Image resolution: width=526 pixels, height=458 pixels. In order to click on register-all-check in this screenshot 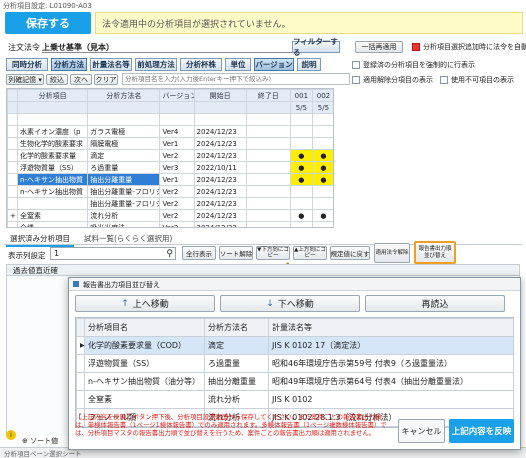, I will do `click(356, 65)`.